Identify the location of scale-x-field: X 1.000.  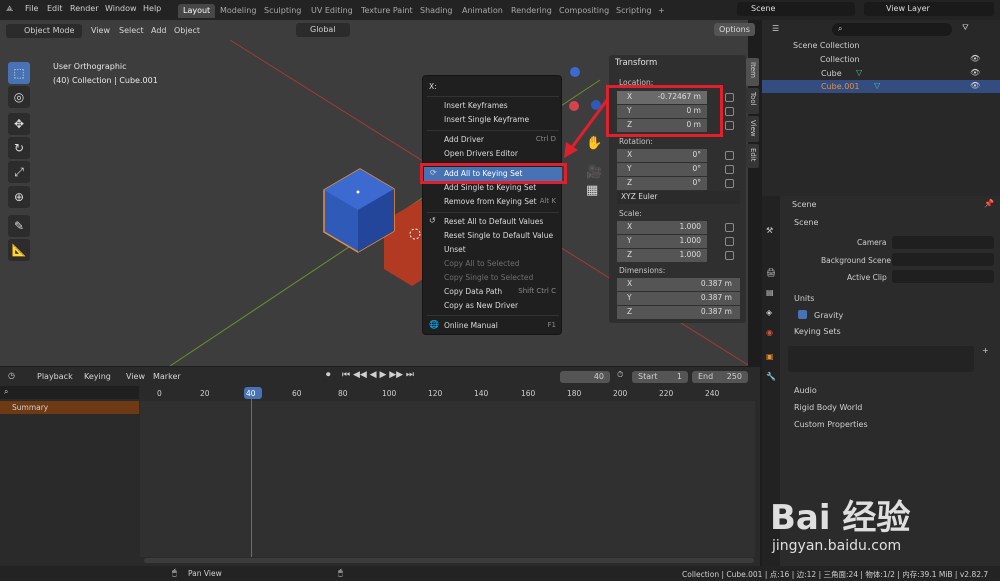
(662, 227).